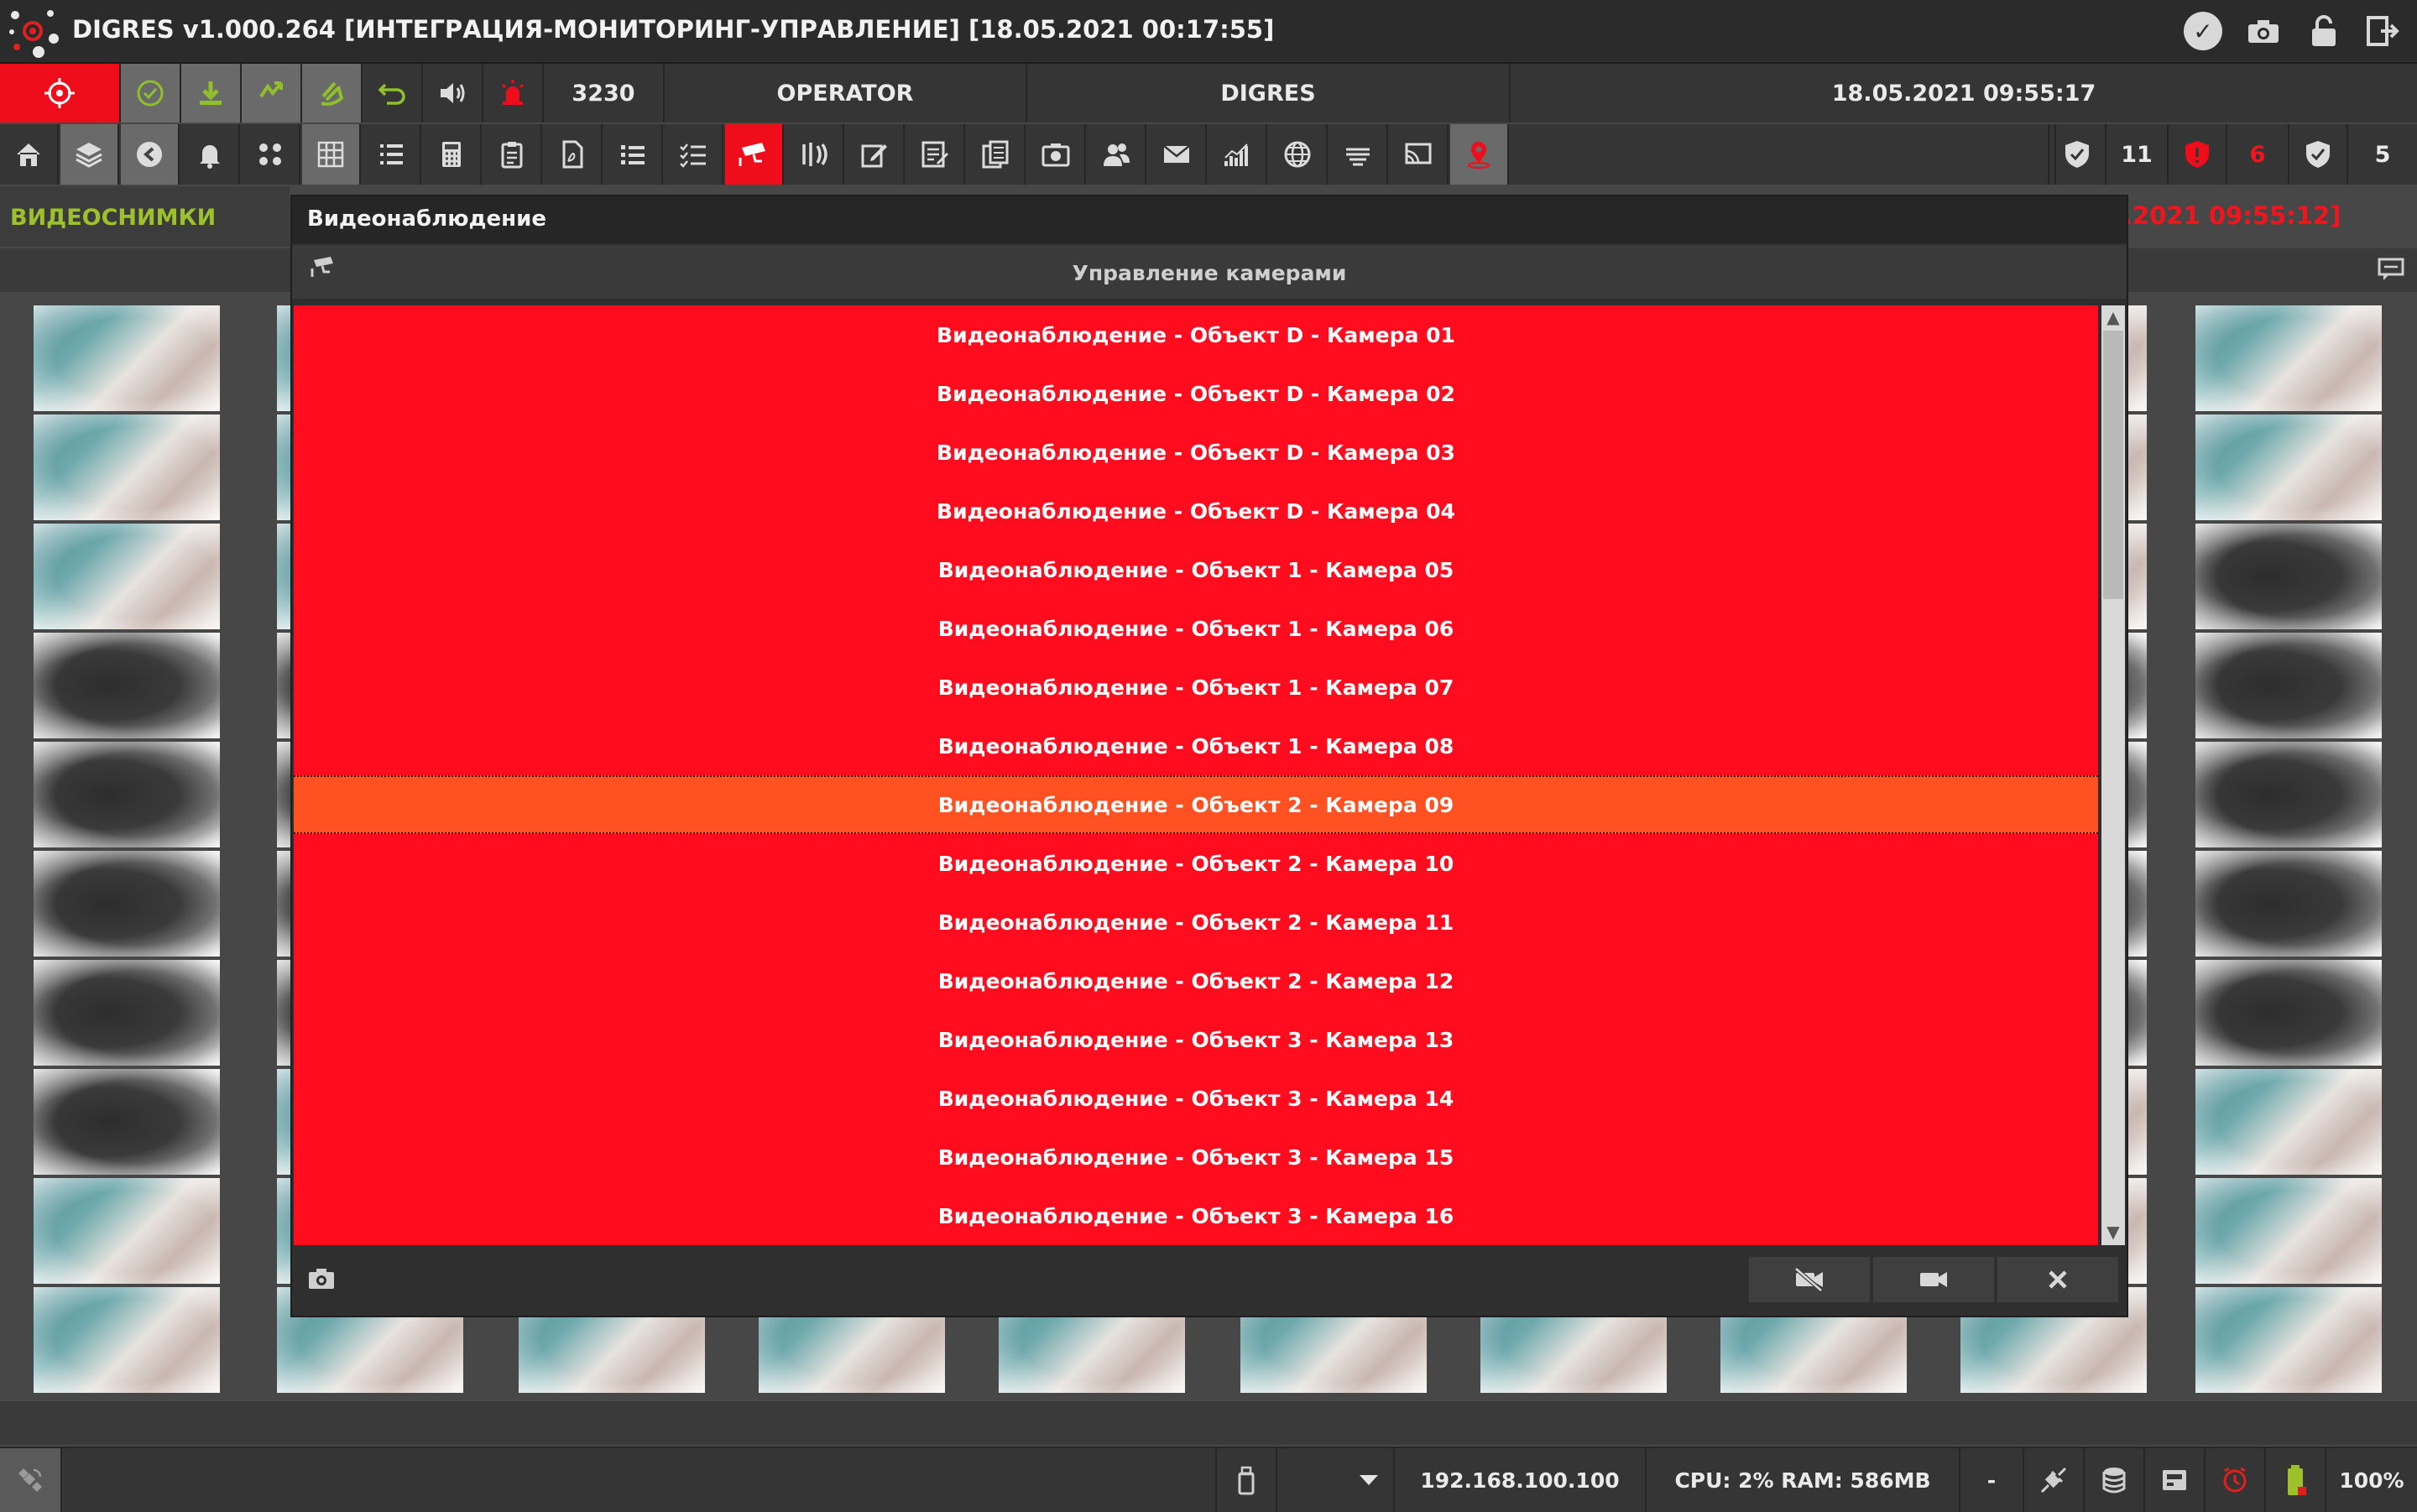 Image resolution: width=2417 pixels, height=1512 pixels. Describe the element at coordinates (1196, 981) in the screenshot. I see `camera-list-item: Видеонаблюдение - Объект 2 - Камера 12` at that location.